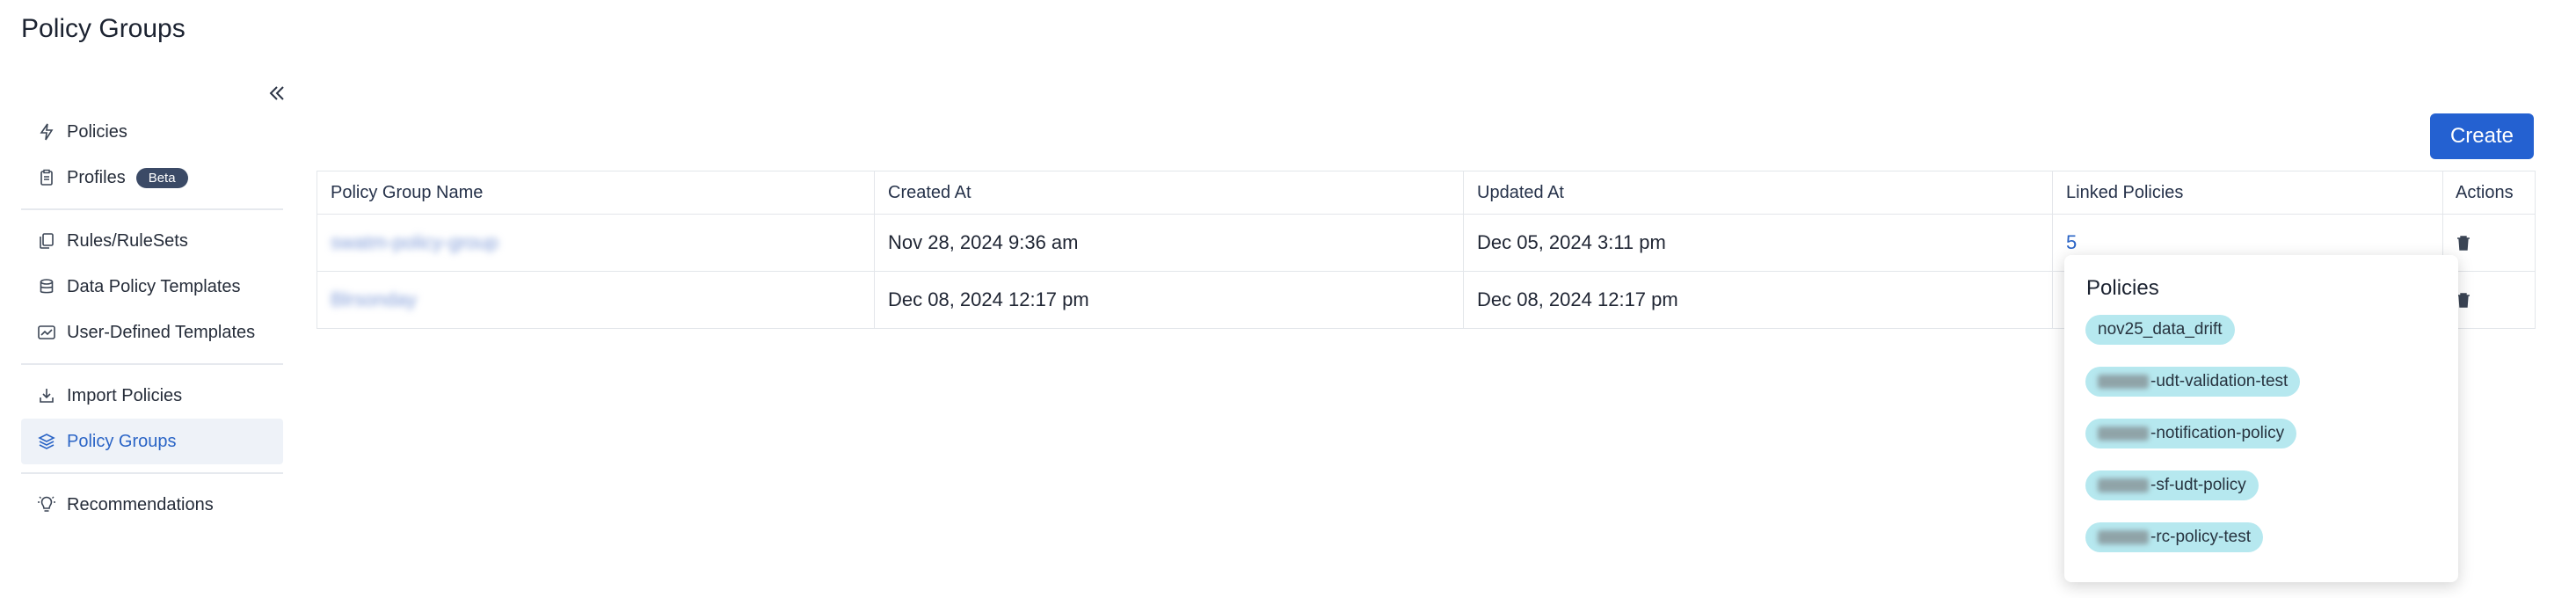 The image size is (2576, 598). I want to click on linked-policies-count: 5, so click(2071, 242).